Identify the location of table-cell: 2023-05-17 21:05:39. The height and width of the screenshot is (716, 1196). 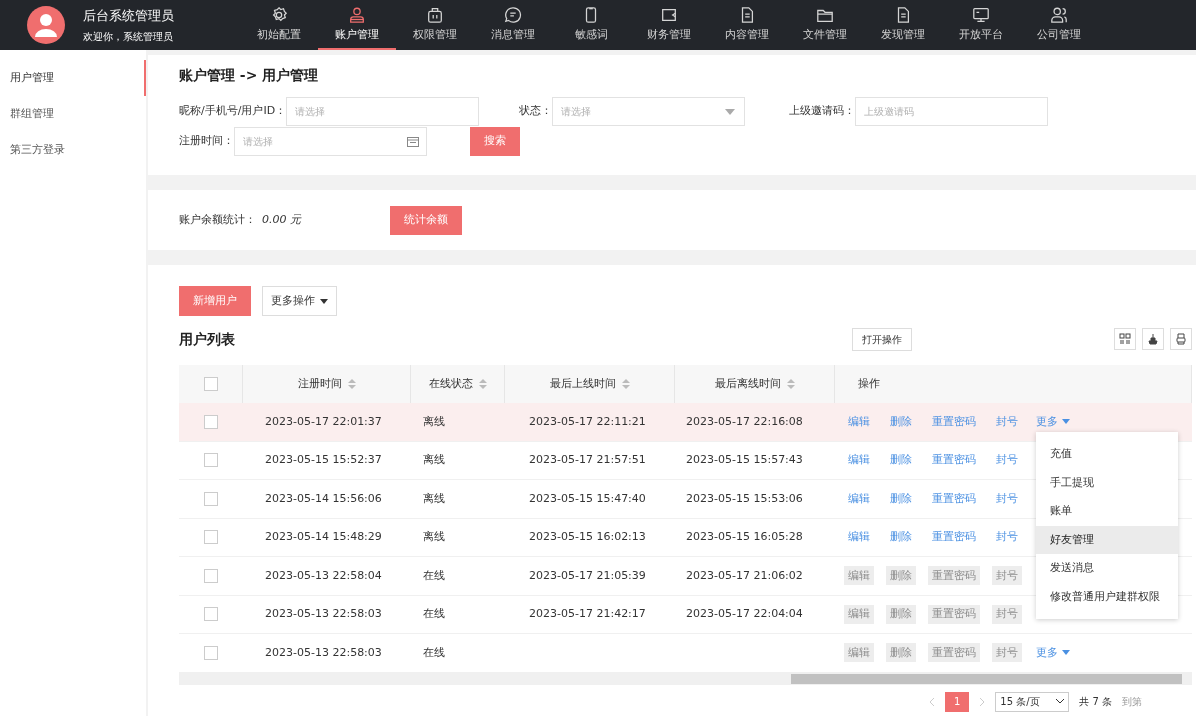
(587, 575).